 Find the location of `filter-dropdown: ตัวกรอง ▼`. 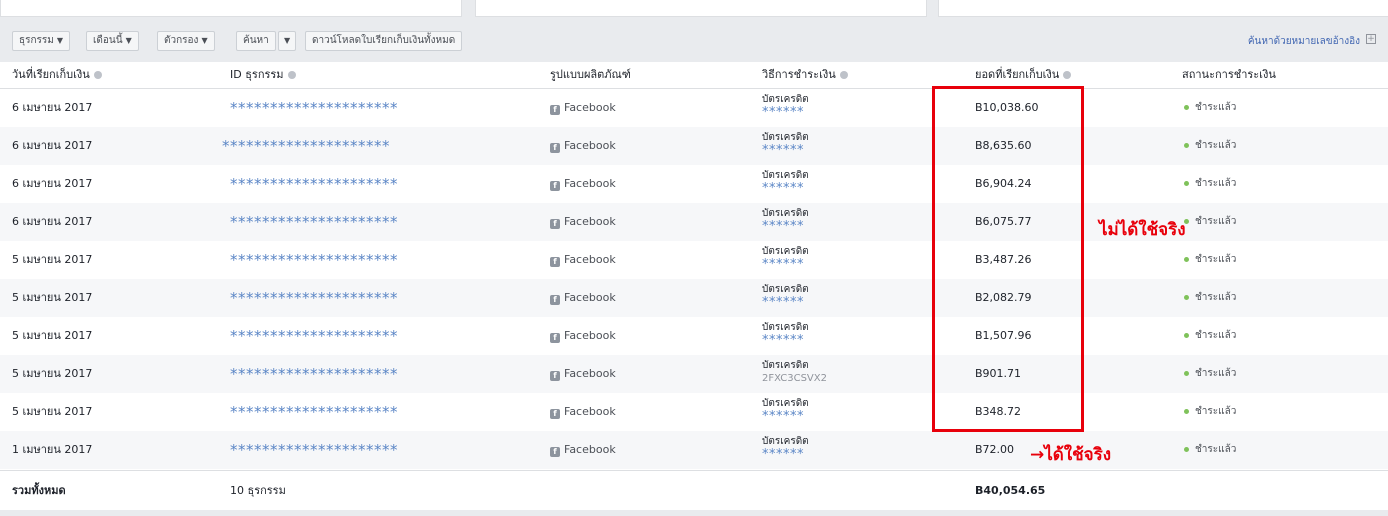

filter-dropdown: ตัวกรอง ▼ is located at coordinates (186, 41).